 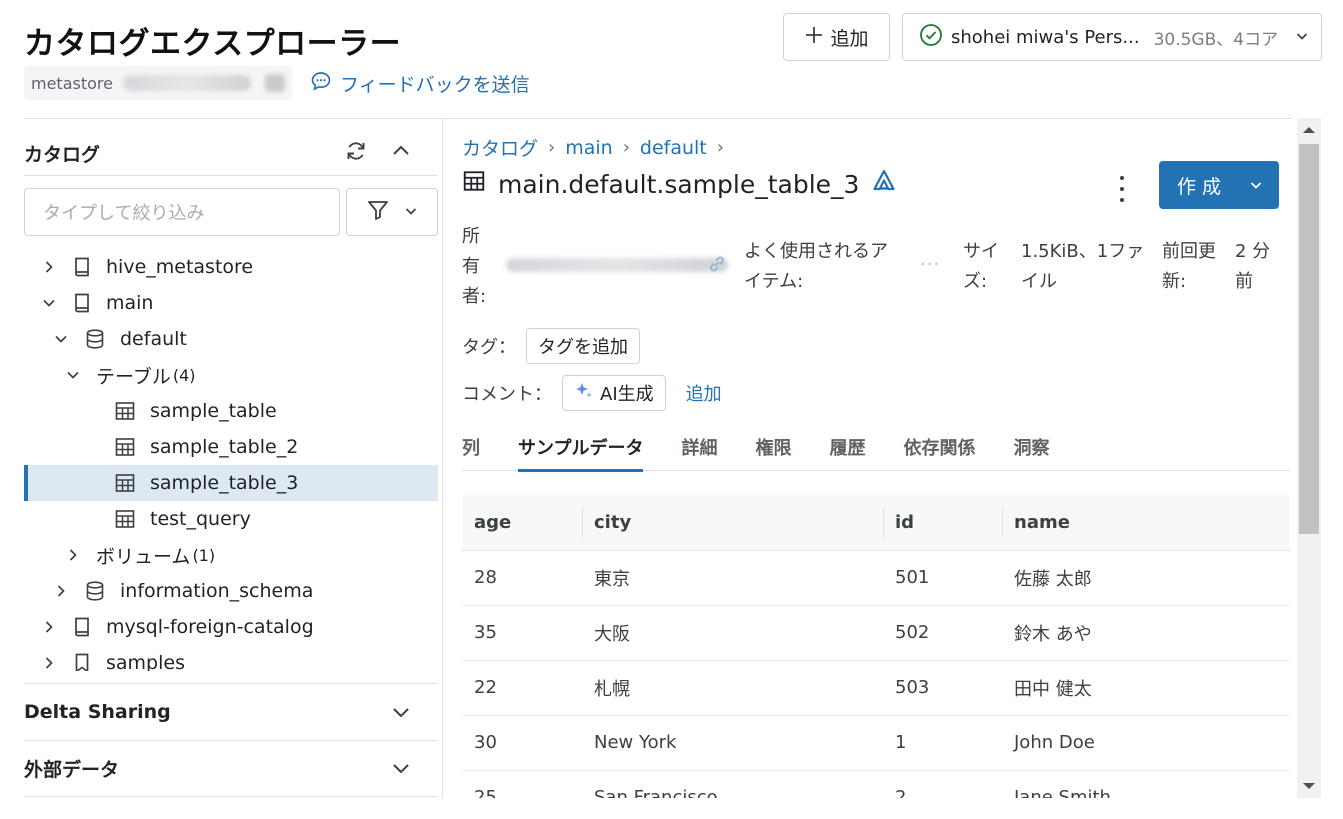 I want to click on table-row: 25 San Francisco 2 Jane Smith, so click(x=876, y=784).